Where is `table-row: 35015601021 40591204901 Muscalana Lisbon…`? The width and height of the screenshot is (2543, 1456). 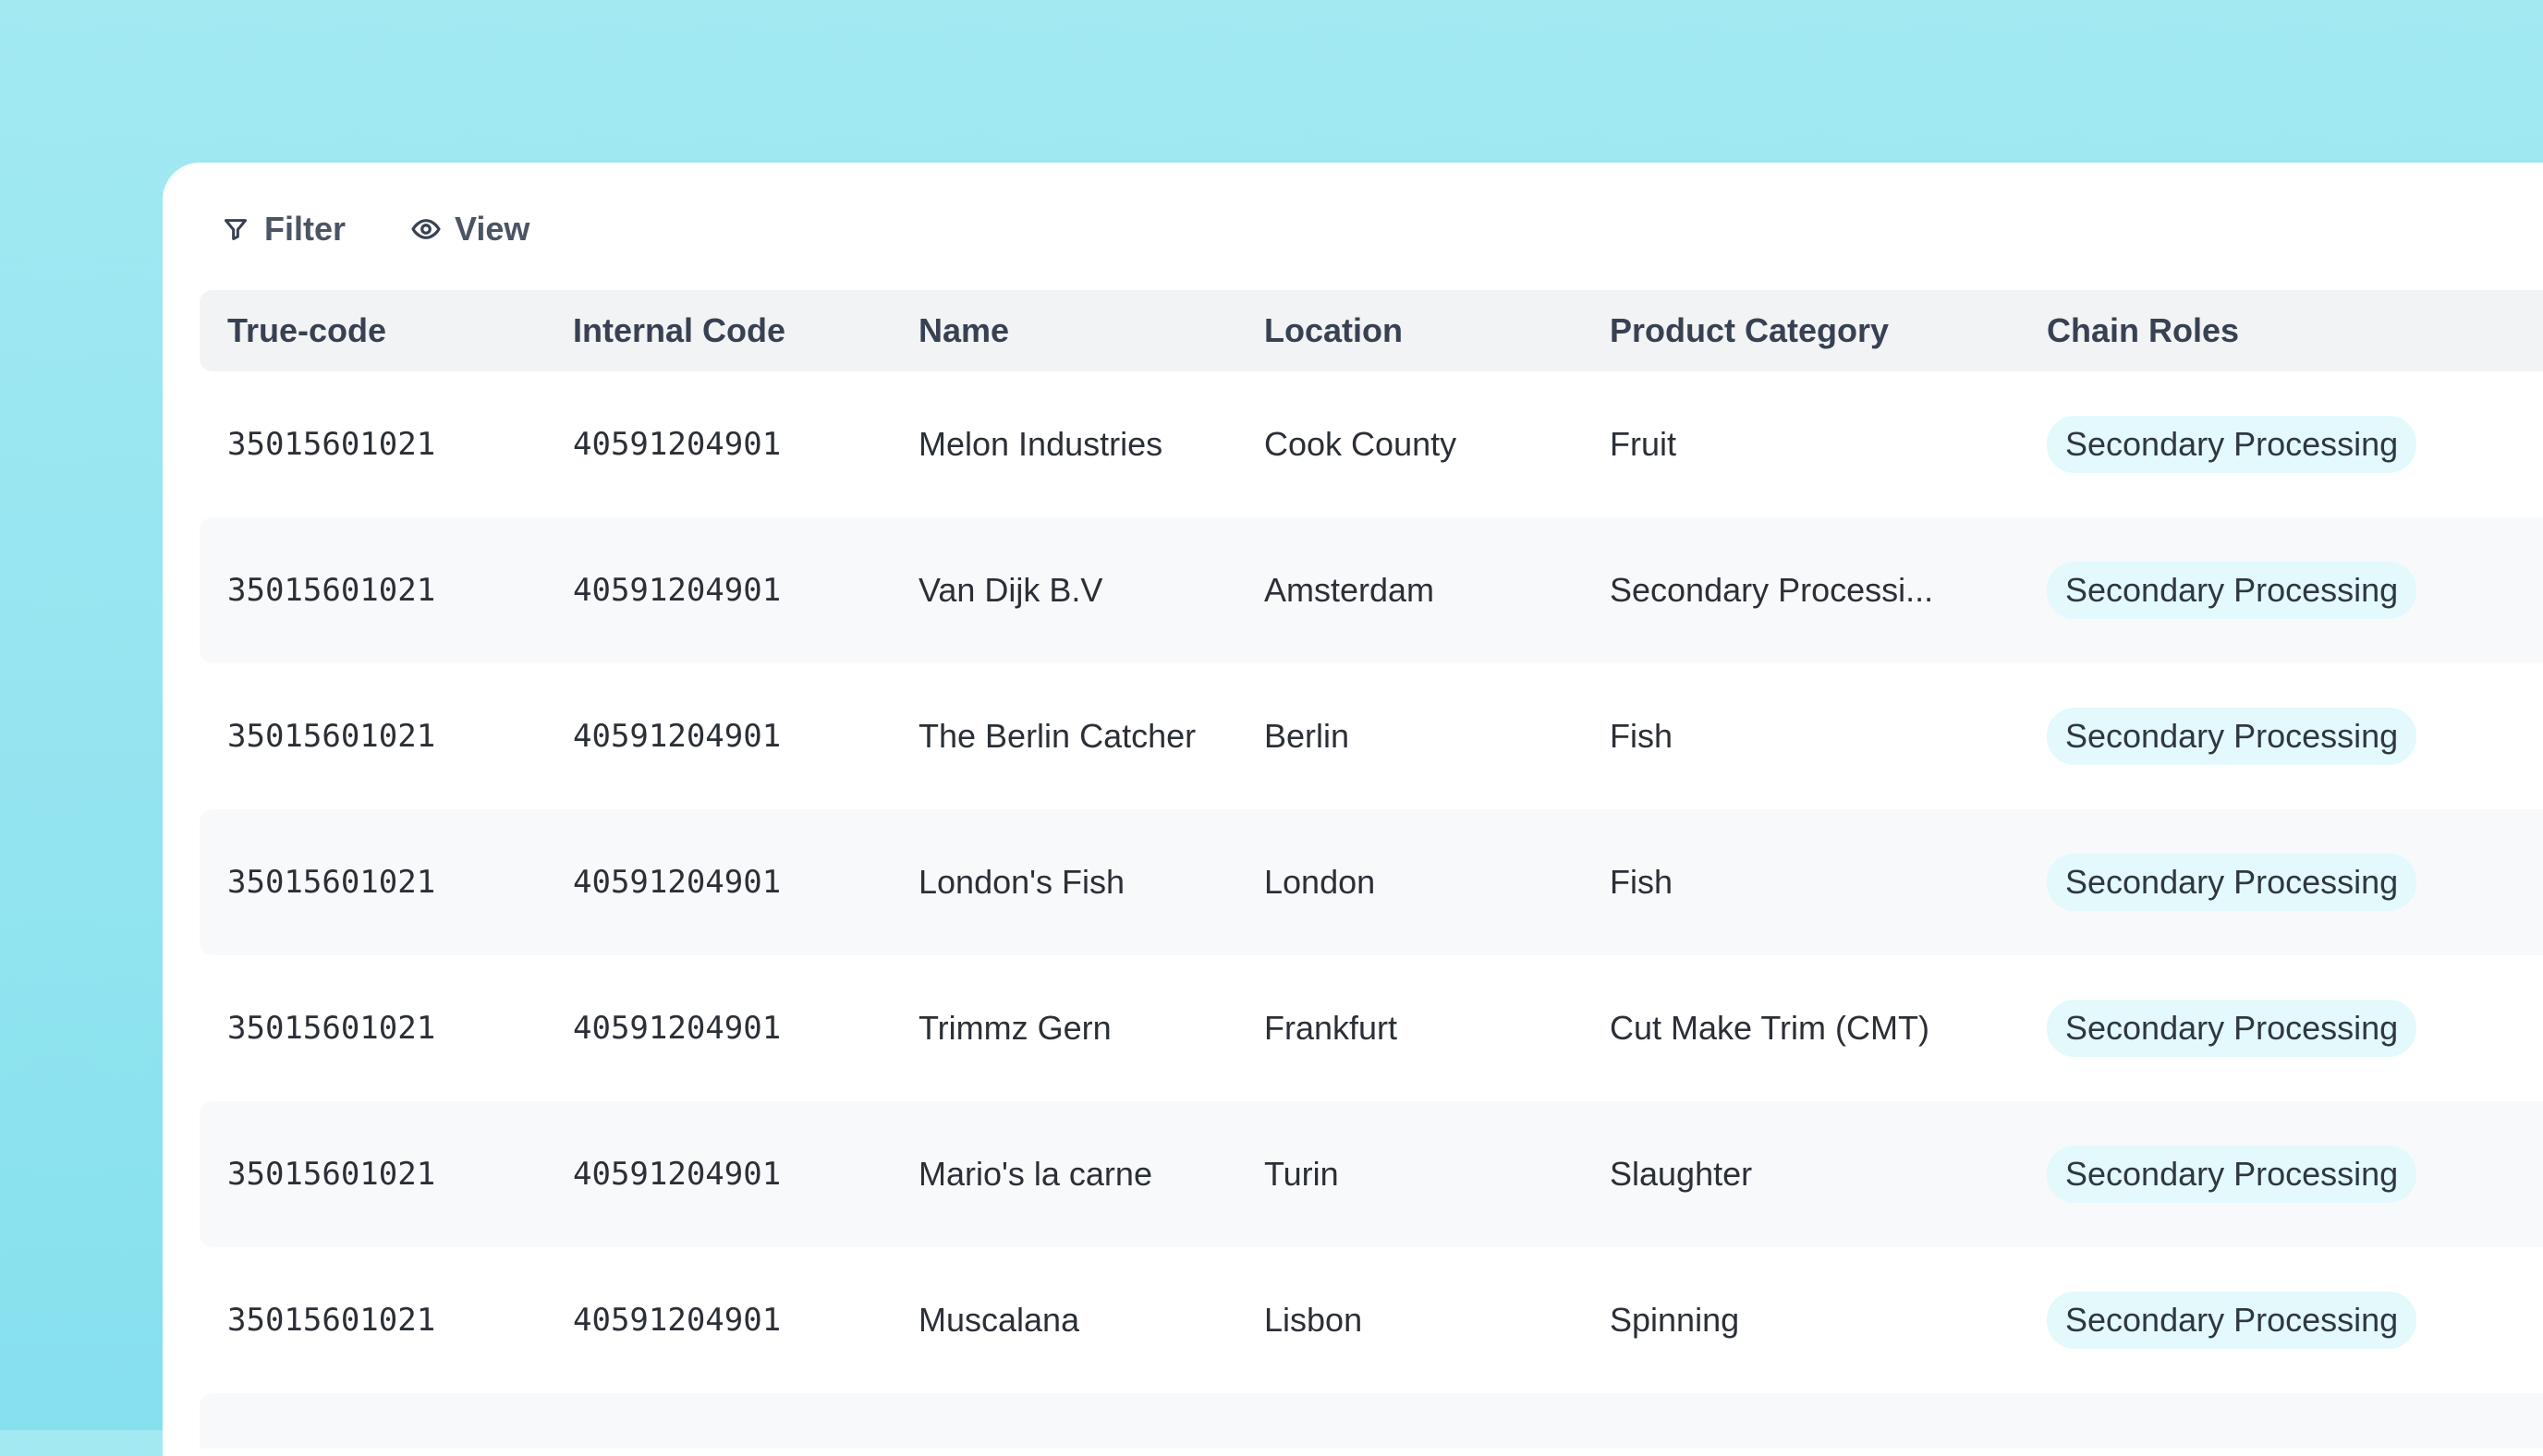
table-row: 35015601021 40591204901 Muscalana Lisbon… is located at coordinates (1371, 1320).